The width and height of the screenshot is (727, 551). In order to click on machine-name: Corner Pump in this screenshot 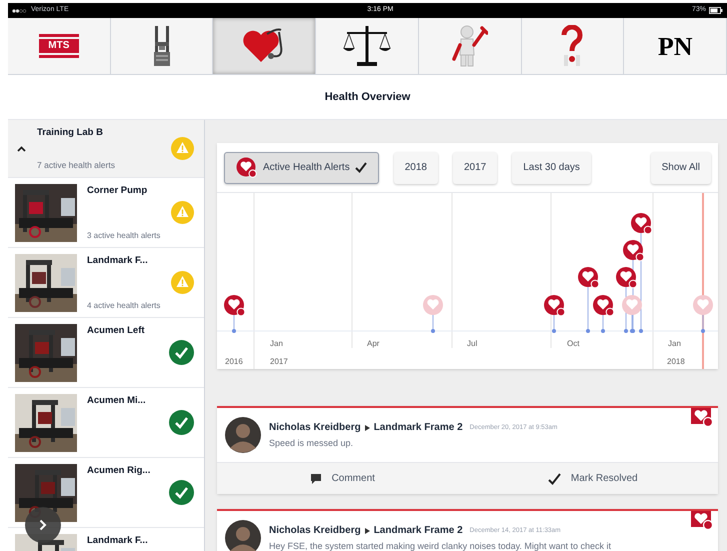, I will do `click(117, 191)`.